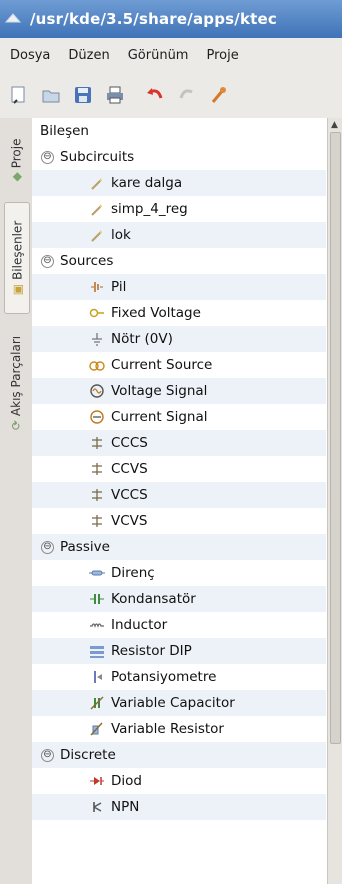 Image resolution: width=342 pixels, height=884 pixels. Describe the element at coordinates (115, 95) in the screenshot. I see `print-icon` at that location.